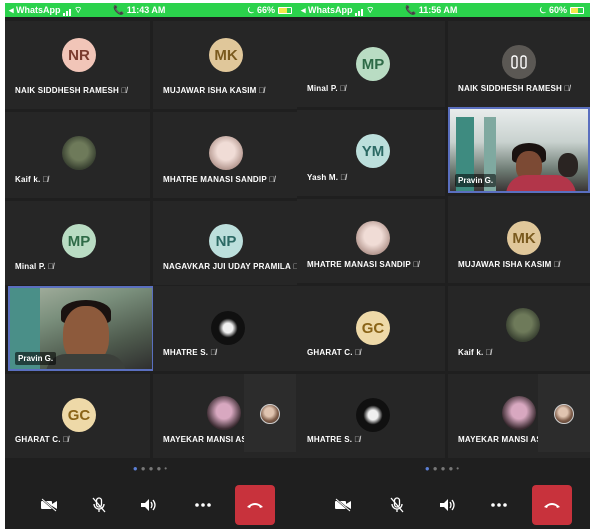  I want to click on participant-tile: NR NAIK SIDDHESH RAMESH 🎙̸, so click(77, 65).